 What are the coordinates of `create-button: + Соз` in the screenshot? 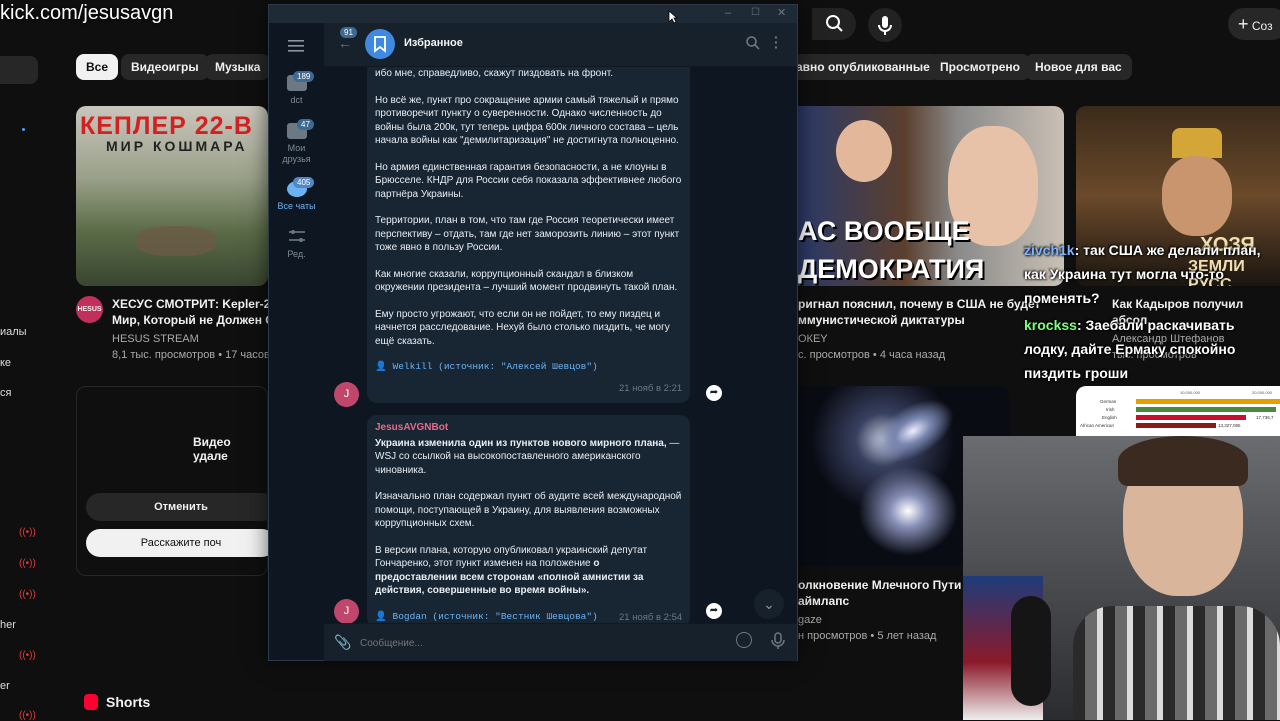 It's located at (1254, 24).